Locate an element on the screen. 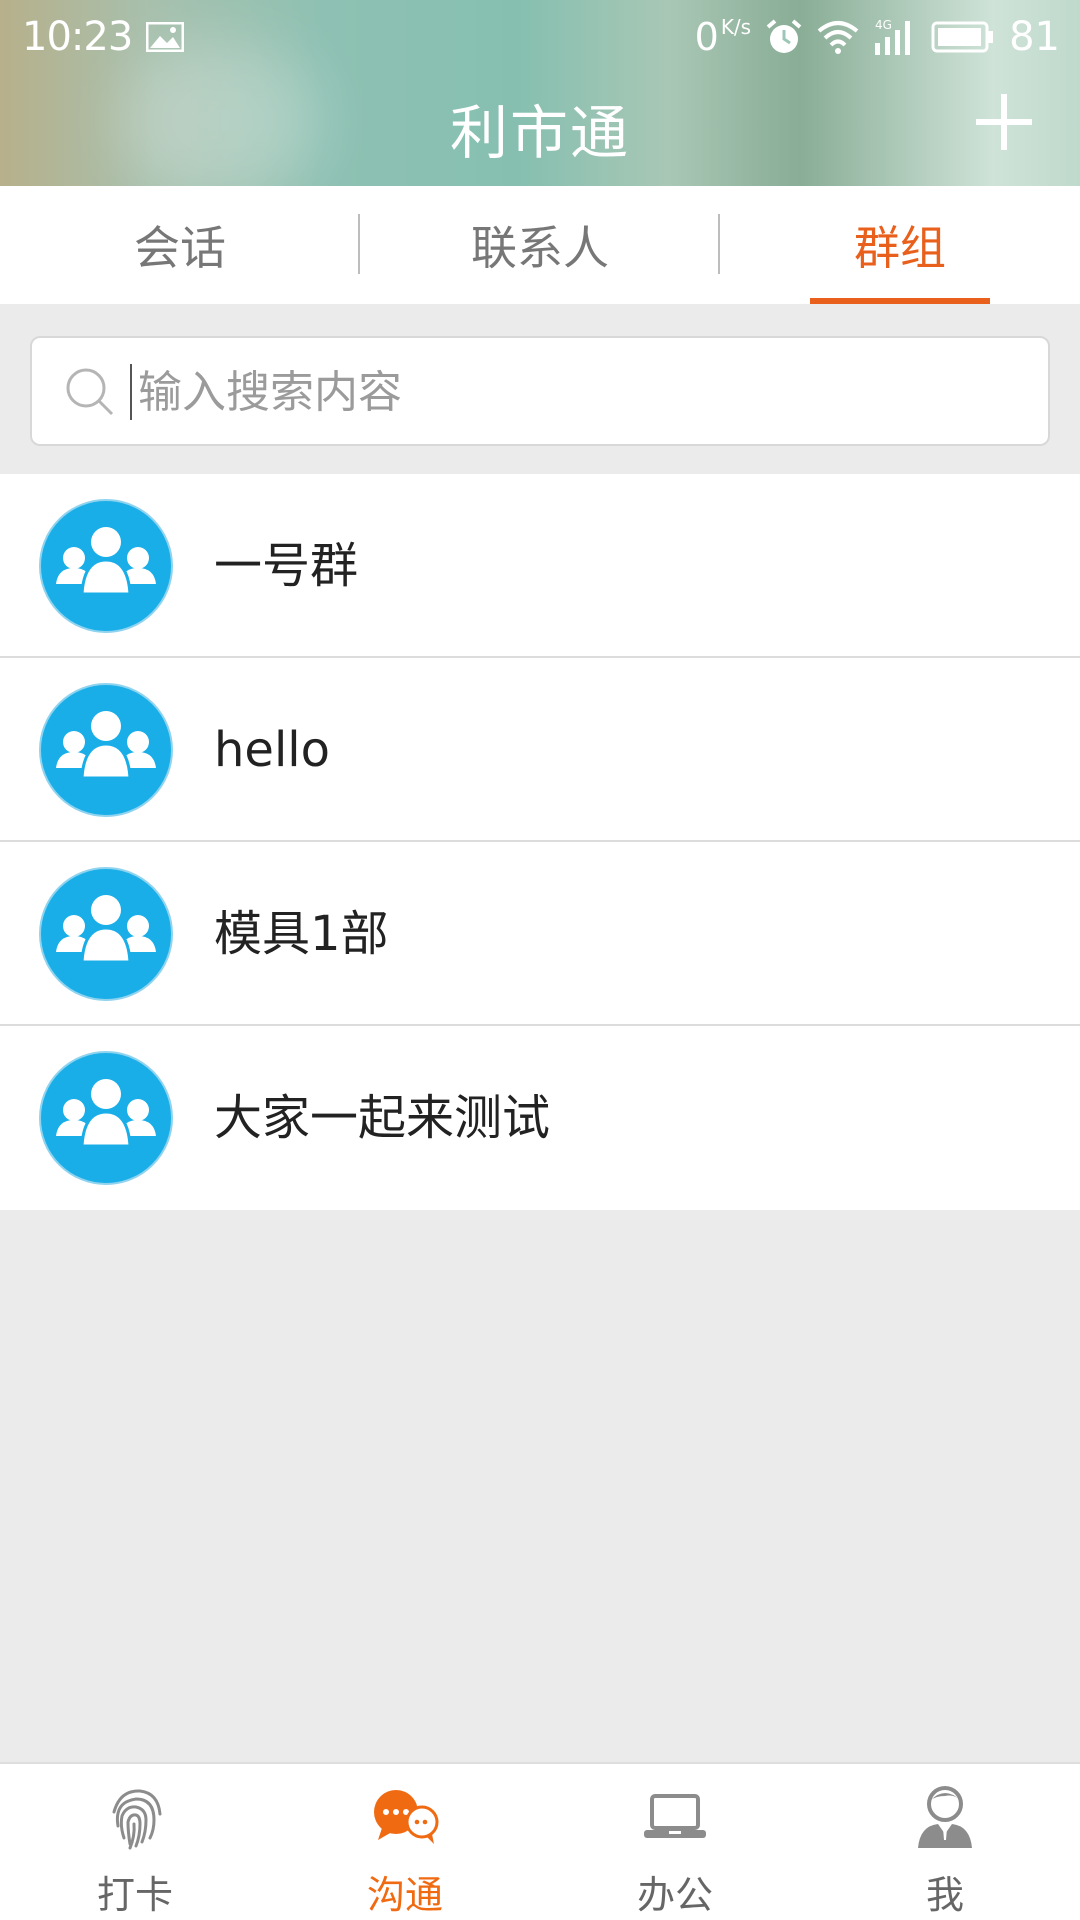 The height and width of the screenshot is (1920, 1080). wifi-icon is located at coordinates (838, 37).